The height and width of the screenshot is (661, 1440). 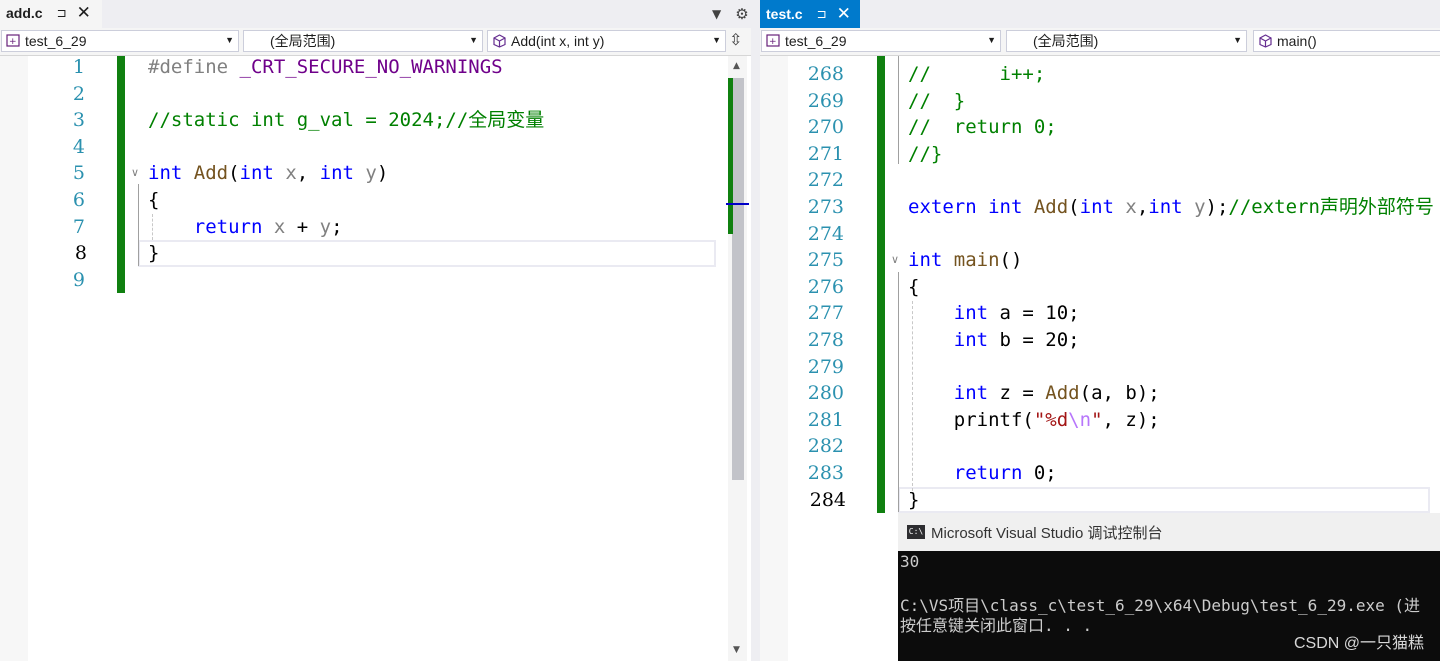 What do you see at coordinates (395, 253) in the screenshot?
I see `code-line: 8}` at bounding box center [395, 253].